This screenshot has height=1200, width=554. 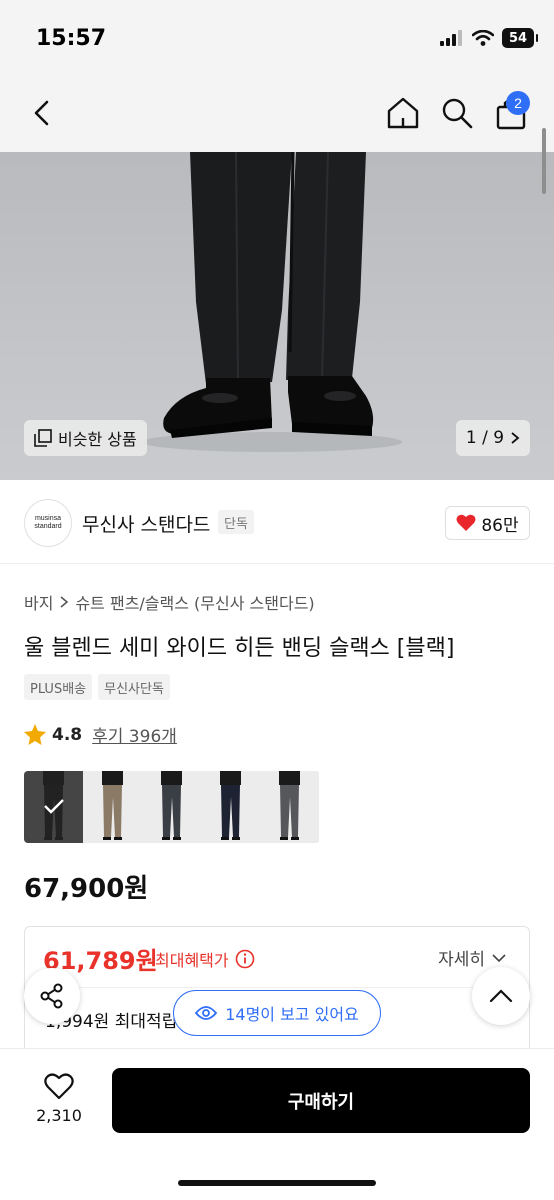 I want to click on benefit-divider, so click(x=277, y=987).